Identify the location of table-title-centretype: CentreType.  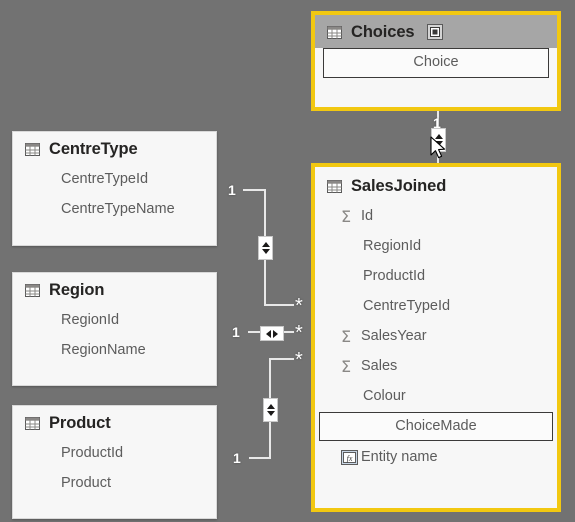
(93, 149).